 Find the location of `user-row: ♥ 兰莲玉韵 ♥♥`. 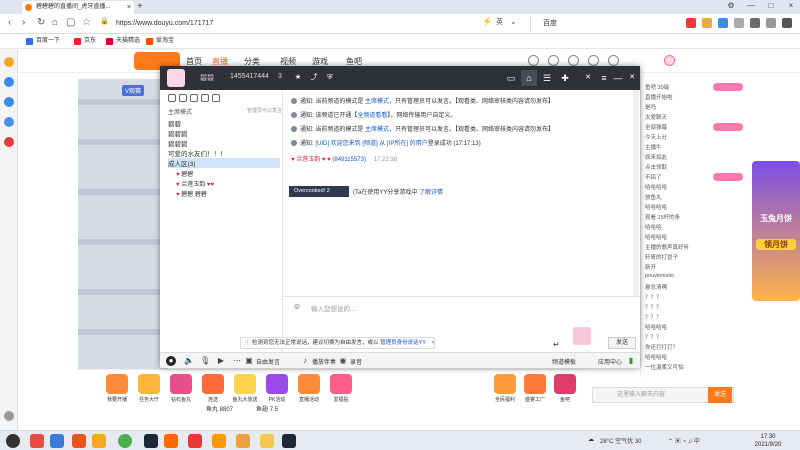

user-row: ♥ 兰莲玉韵 ♥♥ is located at coordinates (195, 183).